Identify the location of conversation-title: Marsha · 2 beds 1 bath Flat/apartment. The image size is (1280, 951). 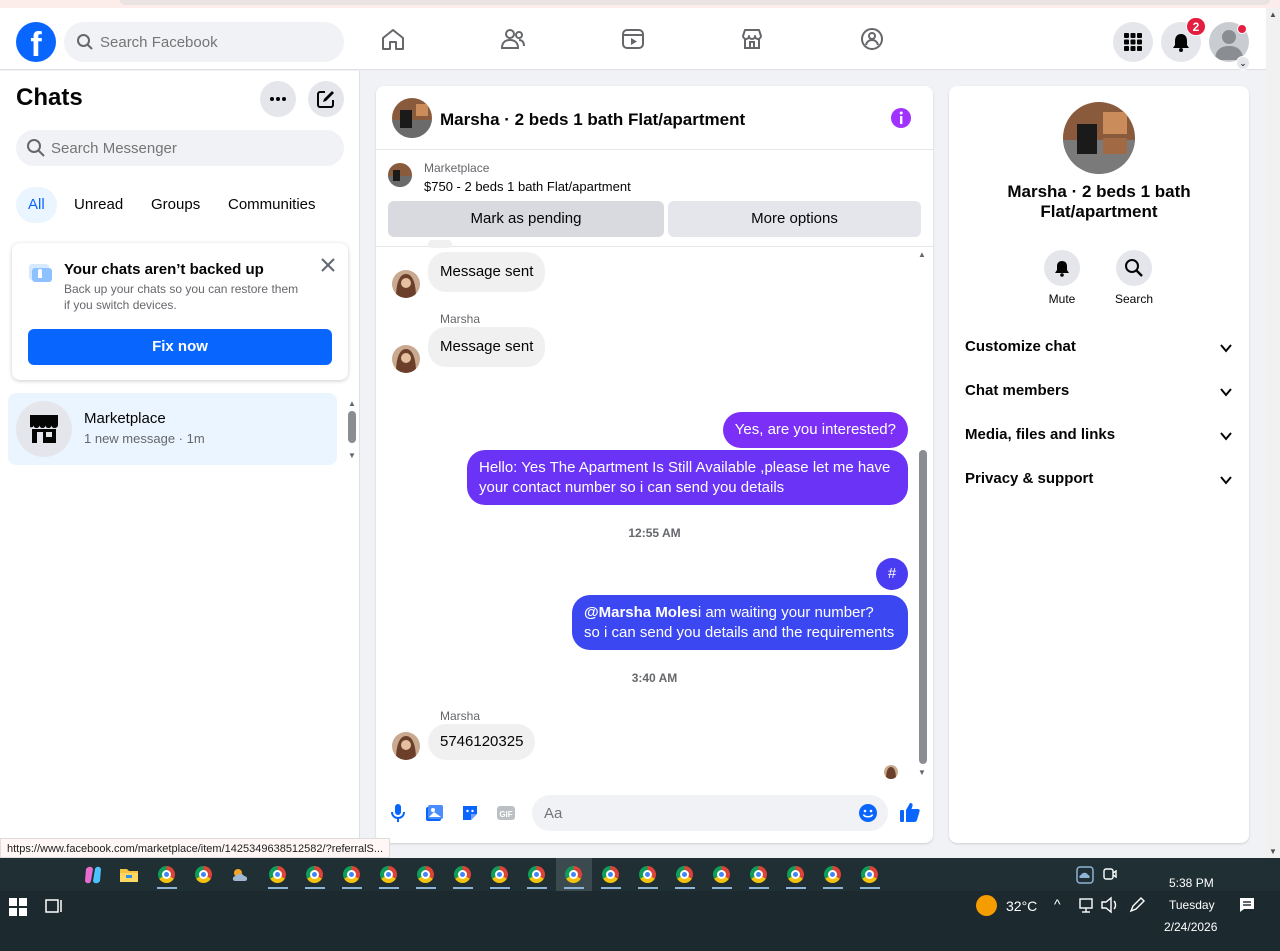
(592, 120).